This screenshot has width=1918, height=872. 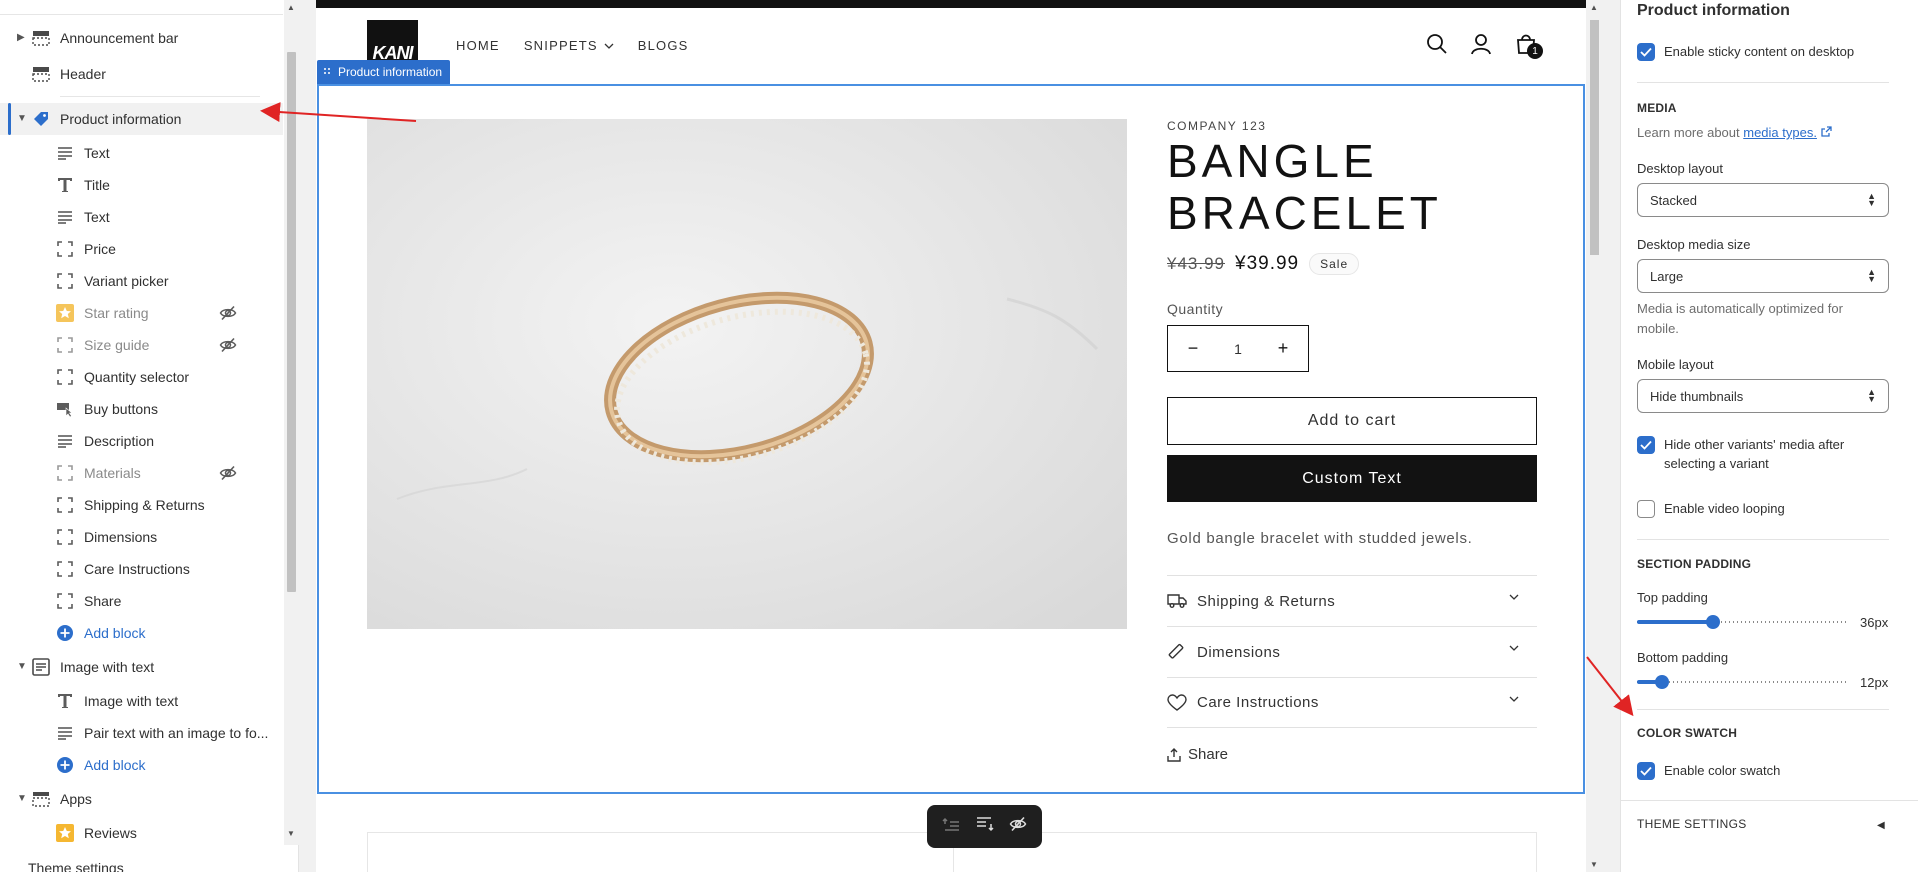 I want to click on block-item-label: Share, so click(x=103, y=601).